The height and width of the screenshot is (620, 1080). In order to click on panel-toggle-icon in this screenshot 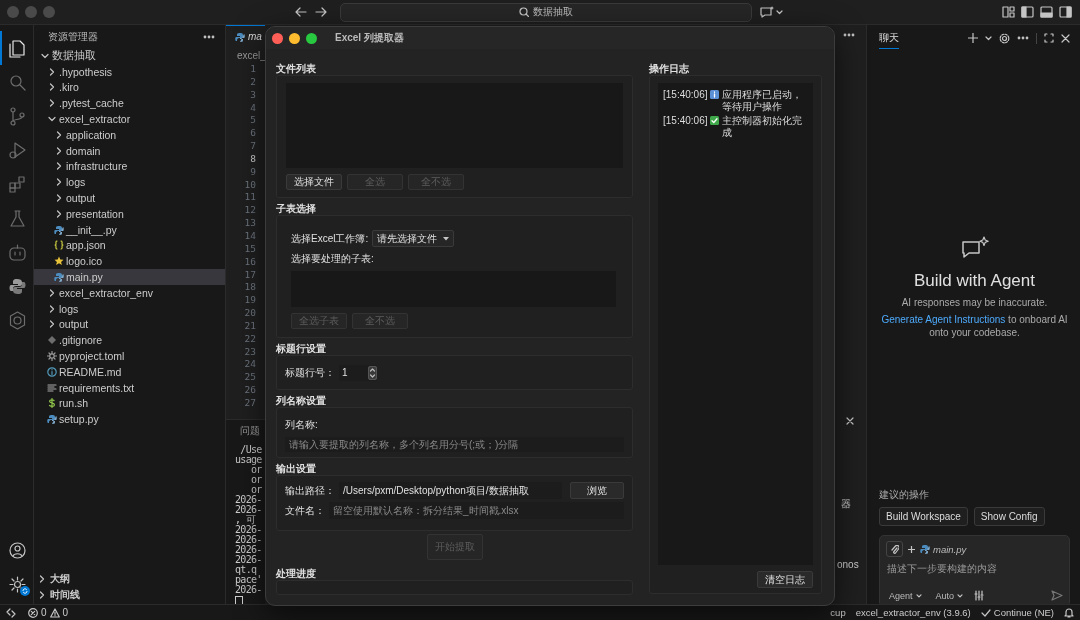, I will do `click(1046, 12)`.